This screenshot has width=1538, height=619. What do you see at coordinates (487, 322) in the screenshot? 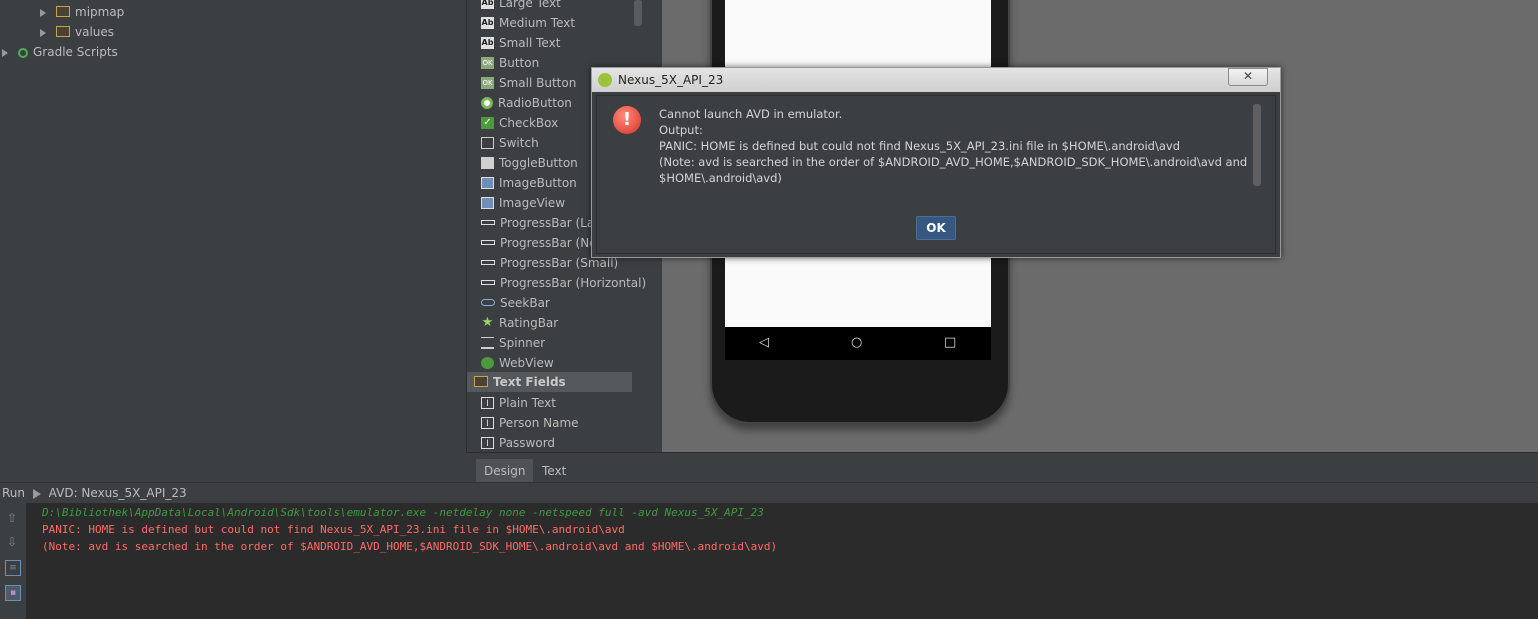
I see `star-icon: ★` at bounding box center [487, 322].